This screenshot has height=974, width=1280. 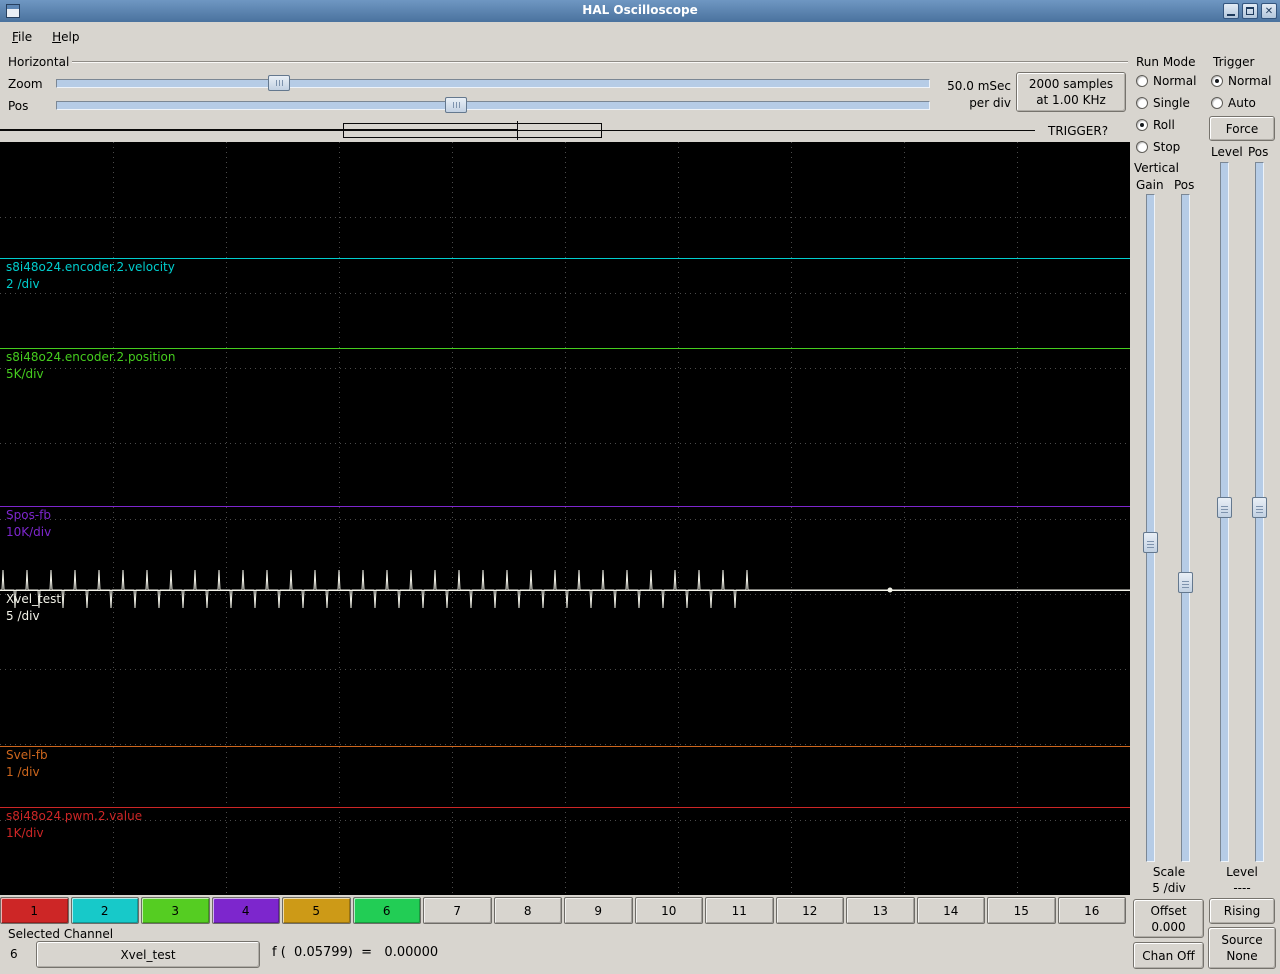 I want to click on trigger-edge-button: Rising, so click(x=1242, y=911).